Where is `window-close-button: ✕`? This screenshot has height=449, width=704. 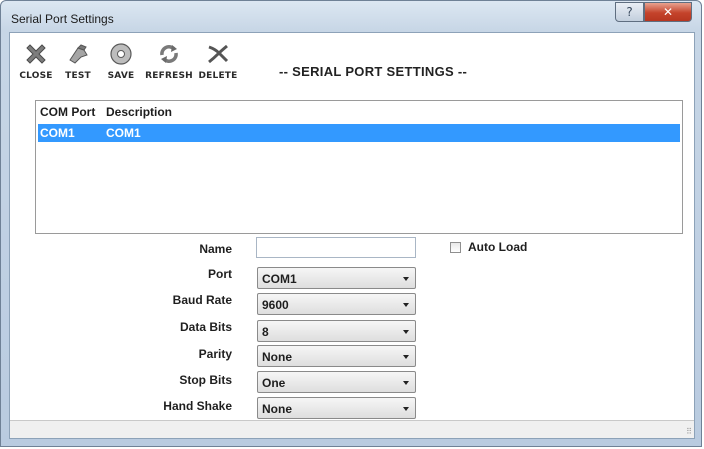
window-close-button: ✕ is located at coordinates (668, 12).